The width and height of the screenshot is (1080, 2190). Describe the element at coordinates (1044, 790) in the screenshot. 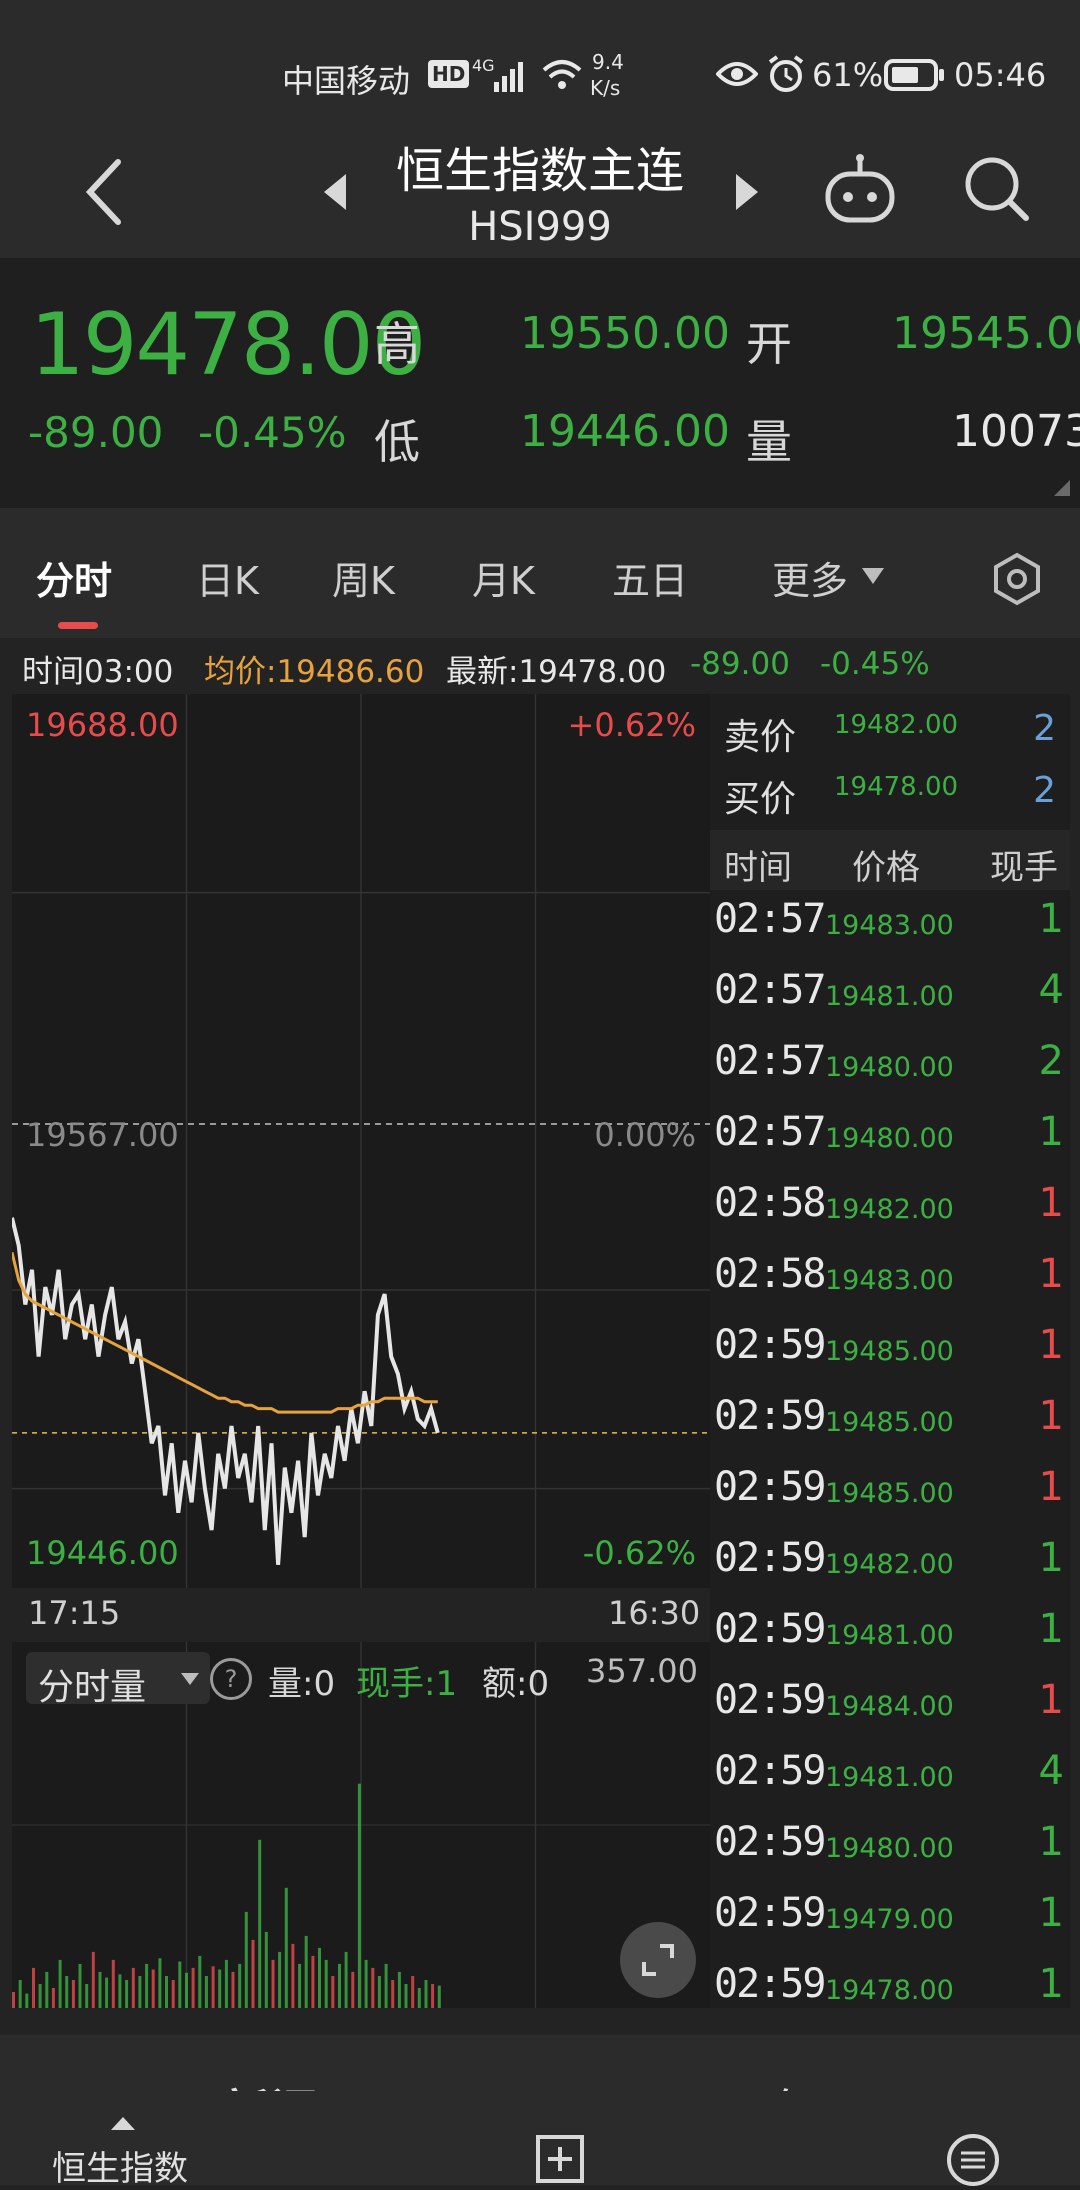

I see `bid-qty: 2` at that location.